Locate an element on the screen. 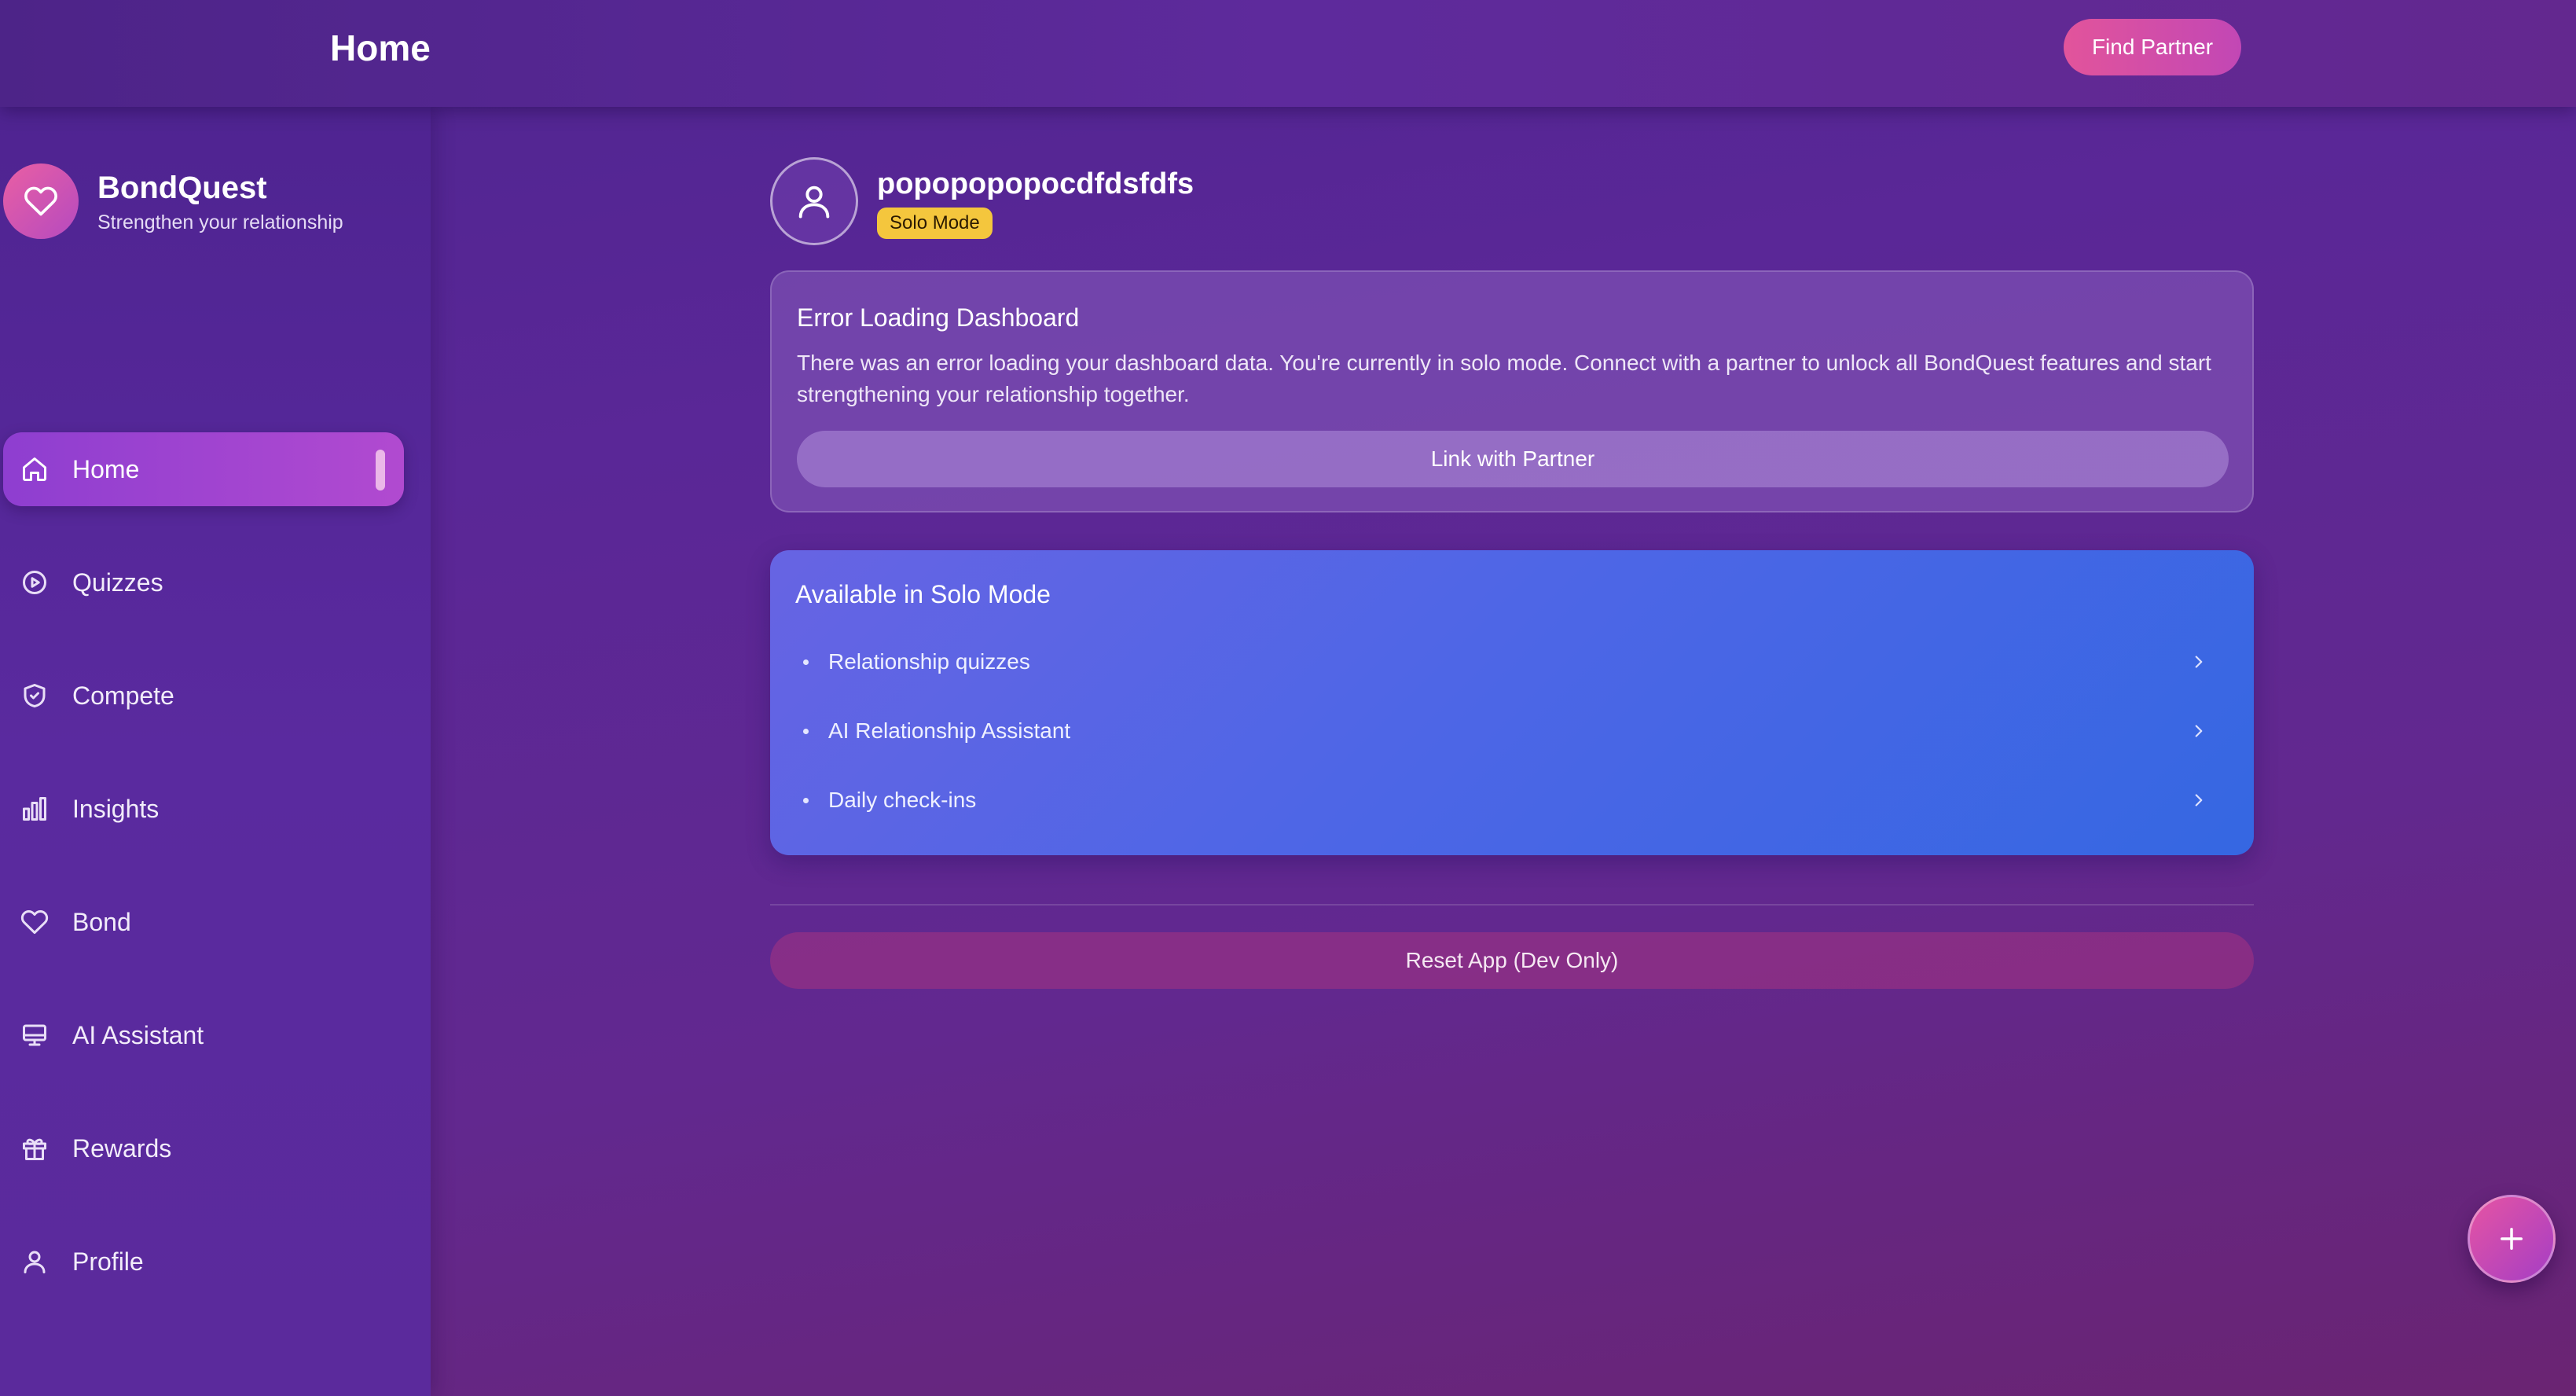  plus-icon is located at coordinates (2511, 1238).